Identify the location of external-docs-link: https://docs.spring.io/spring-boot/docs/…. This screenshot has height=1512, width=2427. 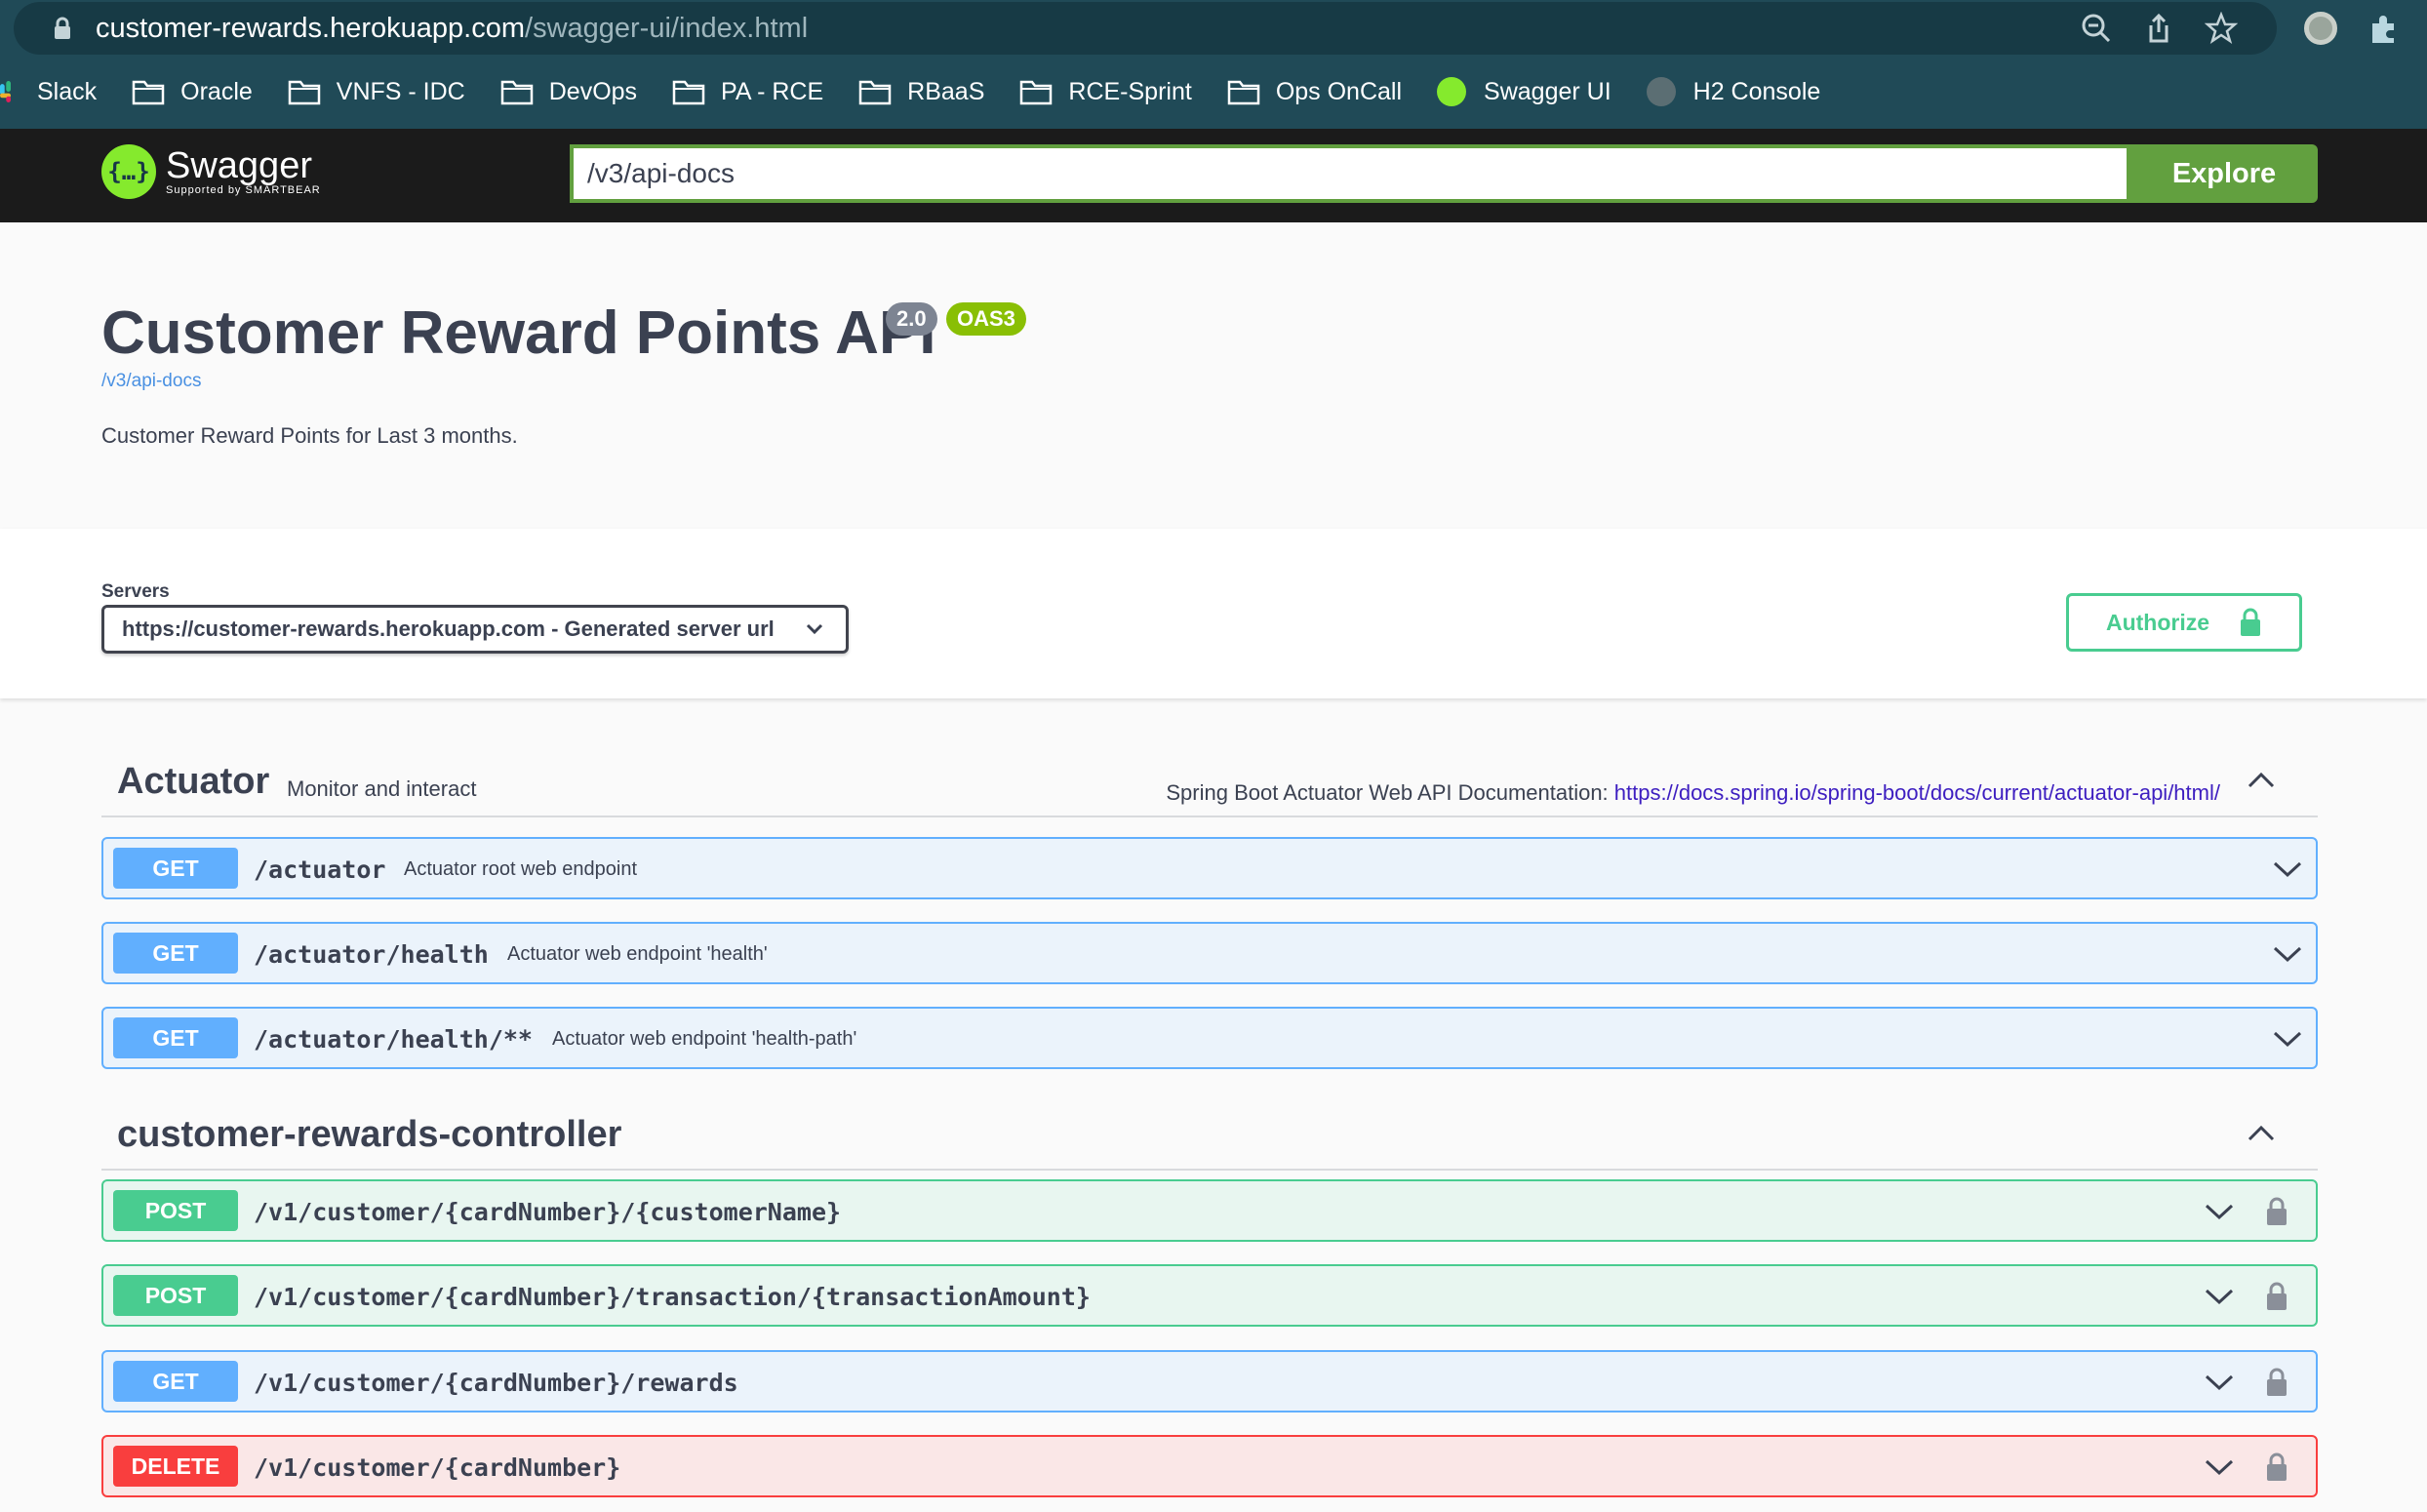
(1917, 792).